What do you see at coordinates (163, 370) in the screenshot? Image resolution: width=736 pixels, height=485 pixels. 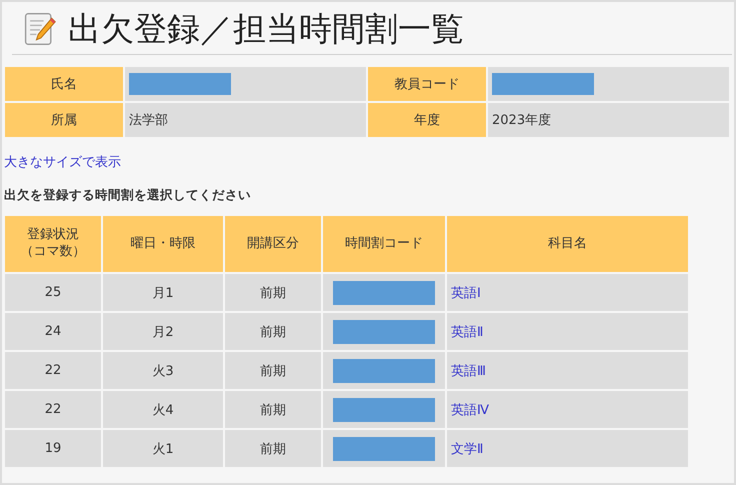 I see `table-cell: 火3` at bounding box center [163, 370].